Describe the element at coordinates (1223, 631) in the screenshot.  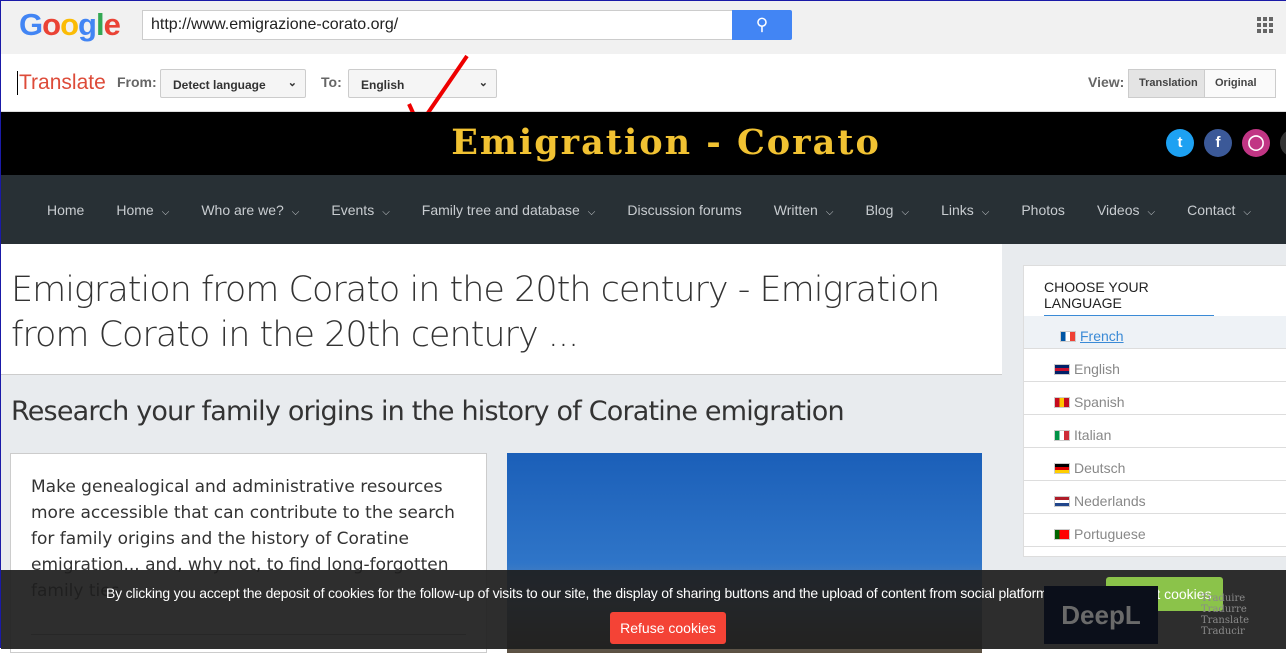
I see `word: Traducir` at that location.